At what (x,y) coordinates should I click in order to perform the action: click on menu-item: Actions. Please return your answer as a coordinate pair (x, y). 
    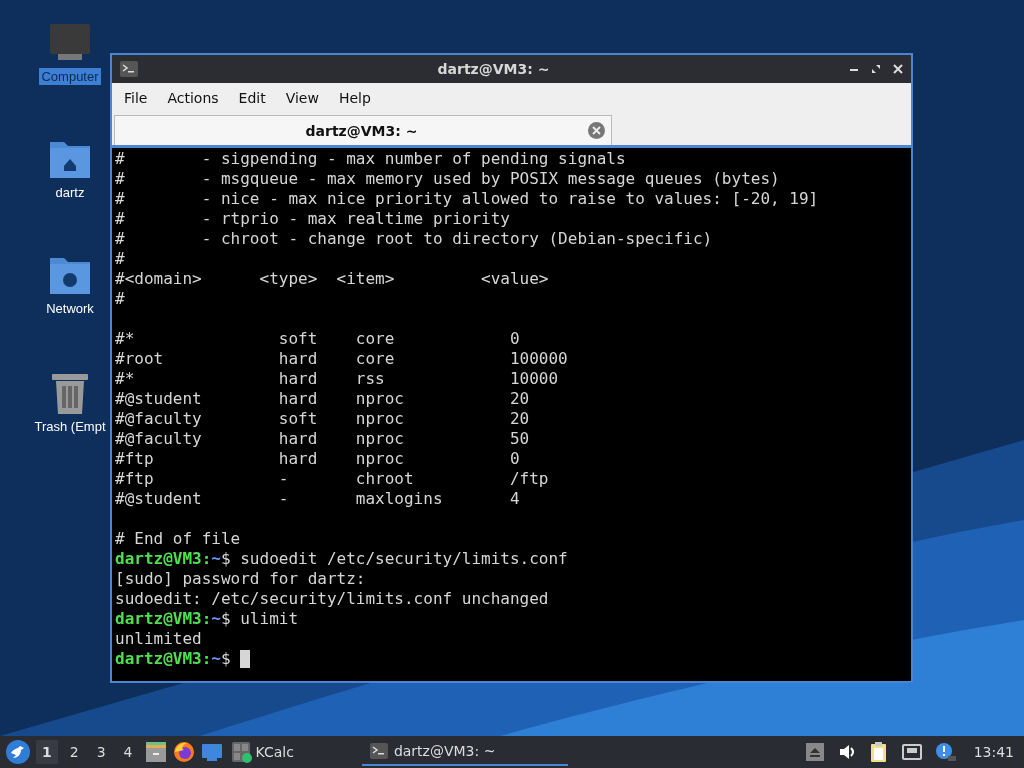
    Looking at the image, I should click on (193, 98).